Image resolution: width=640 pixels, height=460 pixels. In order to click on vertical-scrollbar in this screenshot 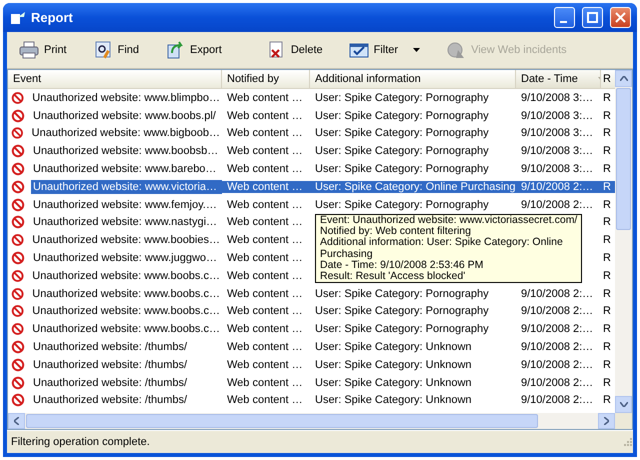, I will do `click(623, 241)`.